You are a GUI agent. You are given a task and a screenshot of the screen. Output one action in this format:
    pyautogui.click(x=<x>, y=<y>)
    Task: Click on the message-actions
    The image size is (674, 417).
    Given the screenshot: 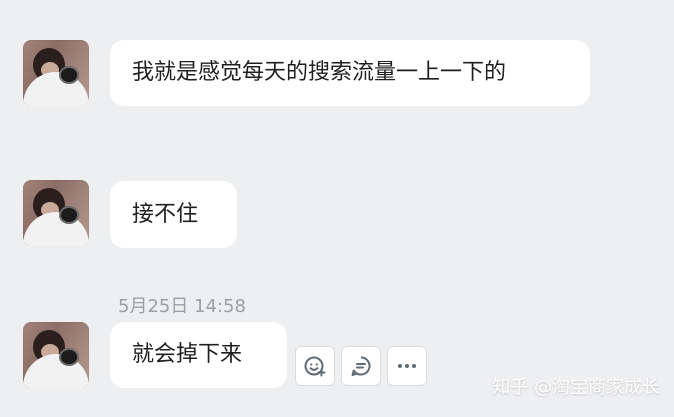 What is the action you would take?
    pyautogui.click(x=361, y=366)
    